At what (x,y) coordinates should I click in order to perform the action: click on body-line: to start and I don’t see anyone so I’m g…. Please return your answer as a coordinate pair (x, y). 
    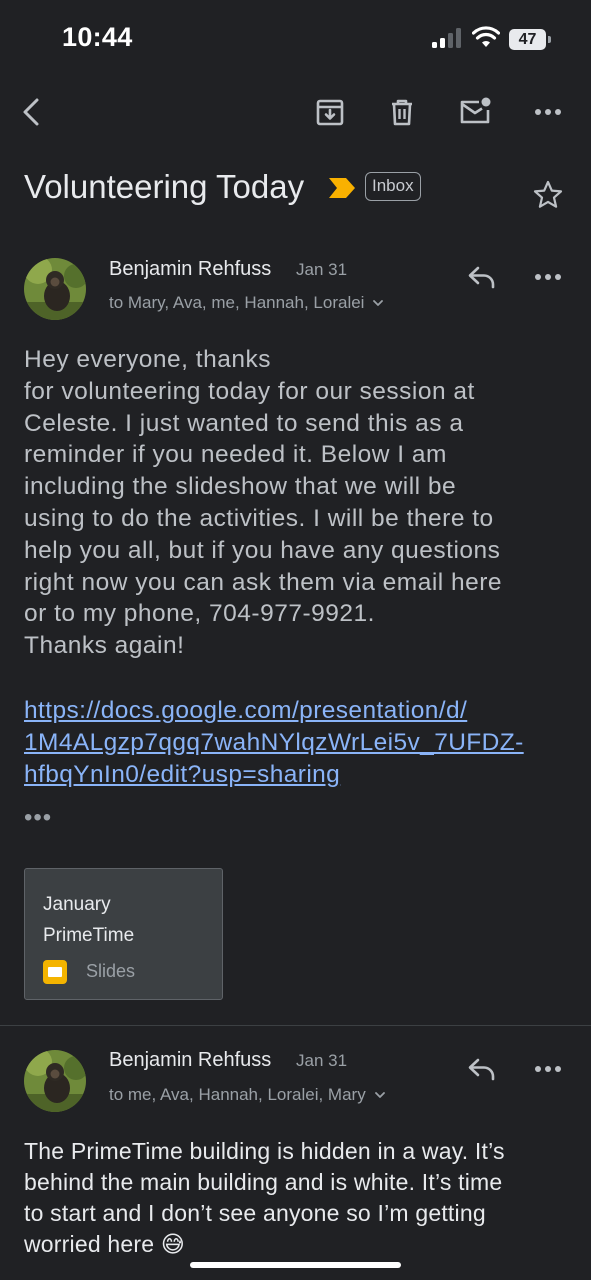
    Looking at the image, I should click on (255, 1213).